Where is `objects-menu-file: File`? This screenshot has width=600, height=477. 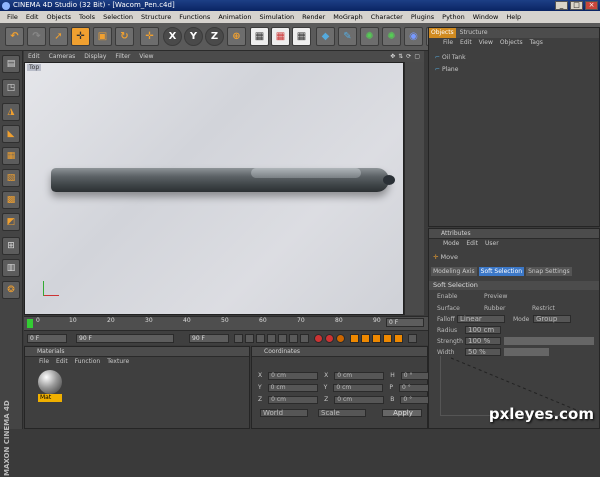 objects-menu-file: File is located at coordinates (448, 43).